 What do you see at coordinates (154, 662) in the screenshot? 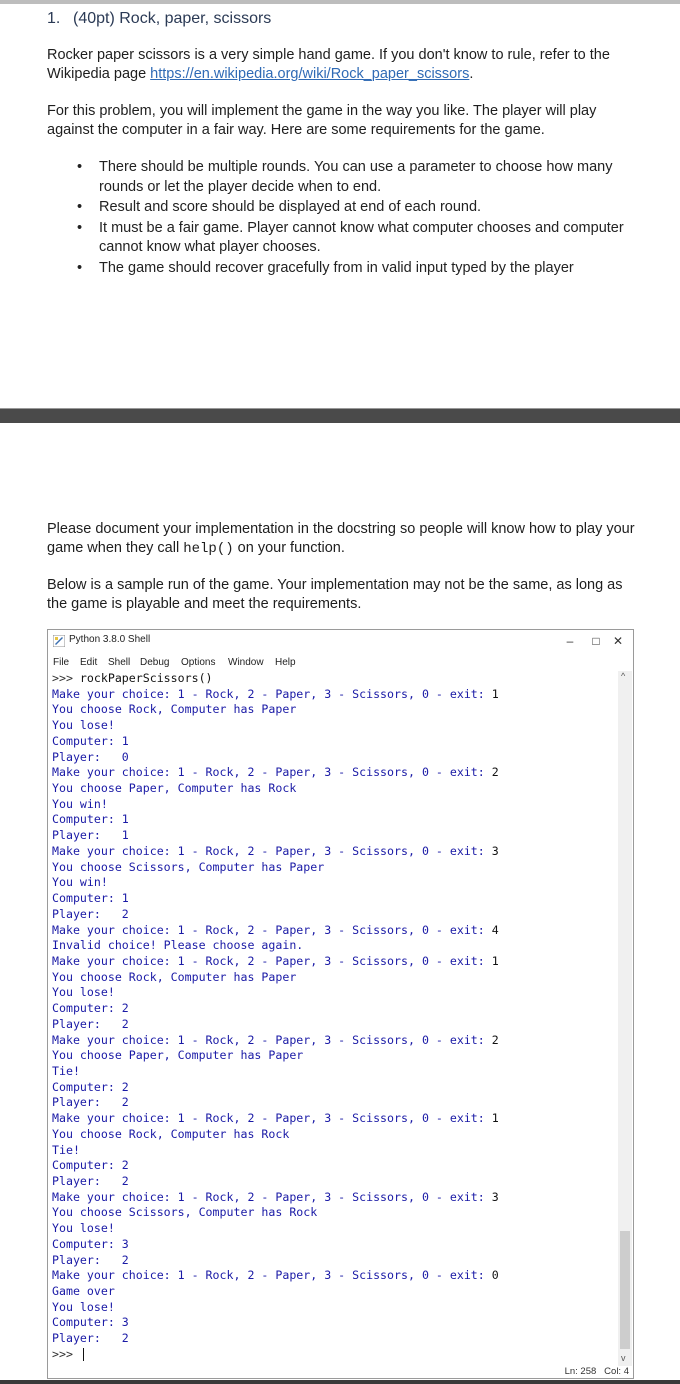
I see `menu-debug: Debug` at bounding box center [154, 662].